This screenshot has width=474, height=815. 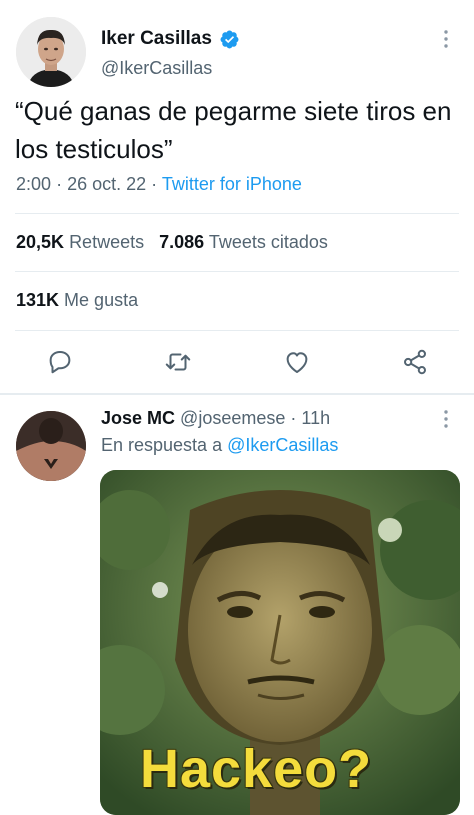 What do you see at coordinates (446, 419) in the screenshot?
I see `reply-more-options-icon` at bounding box center [446, 419].